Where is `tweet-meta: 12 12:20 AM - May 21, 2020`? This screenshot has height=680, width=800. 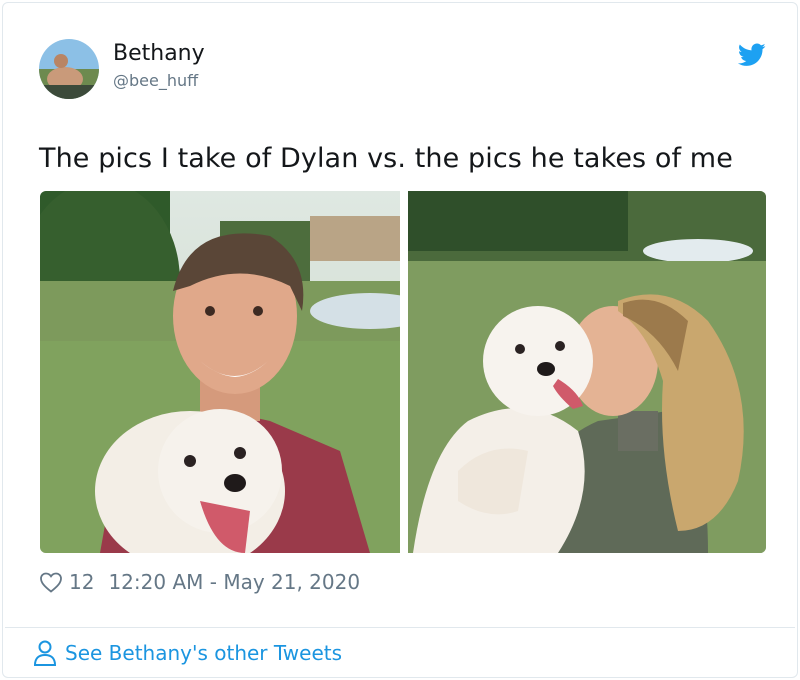
tweet-meta: 12 12:20 AM - May 21, 2020 is located at coordinates (199, 582).